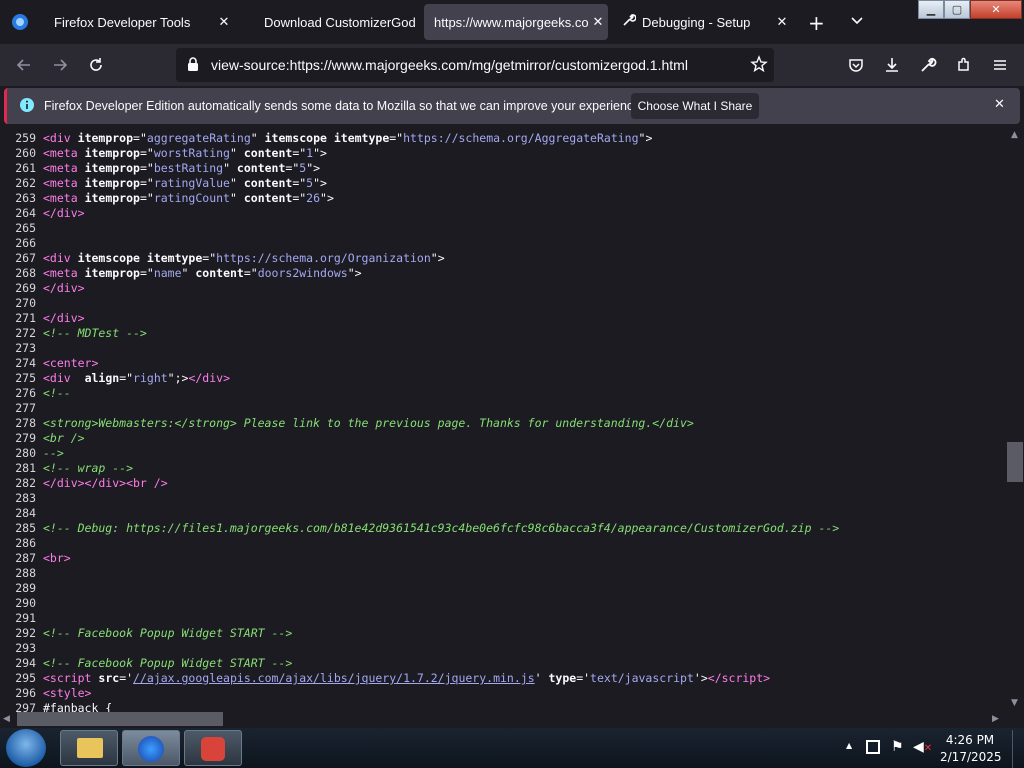 Image resolution: width=1024 pixels, height=768 pixels. What do you see at coordinates (970, 740) in the screenshot?
I see `clock-time: 4:26 PM` at bounding box center [970, 740].